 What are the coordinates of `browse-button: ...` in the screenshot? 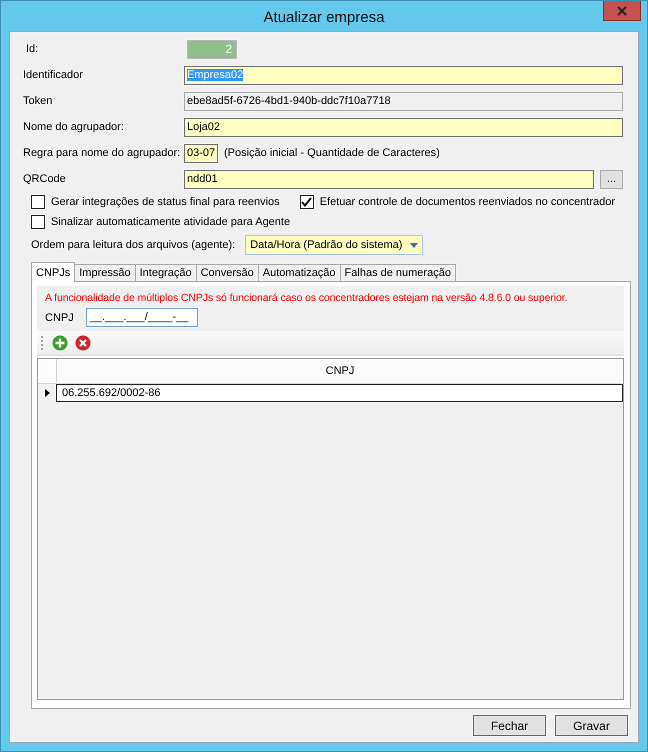 It's located at (611, 179).